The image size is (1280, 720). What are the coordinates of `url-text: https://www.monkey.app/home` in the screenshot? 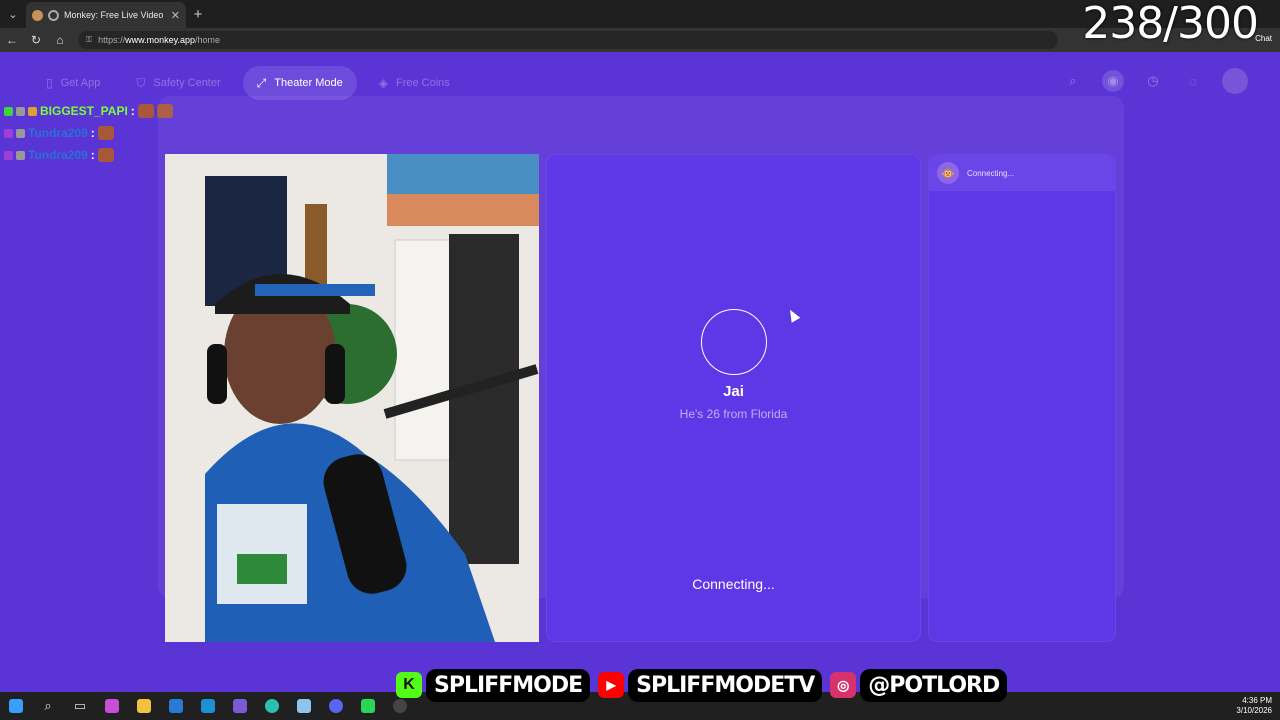 It's located at (159, 40).